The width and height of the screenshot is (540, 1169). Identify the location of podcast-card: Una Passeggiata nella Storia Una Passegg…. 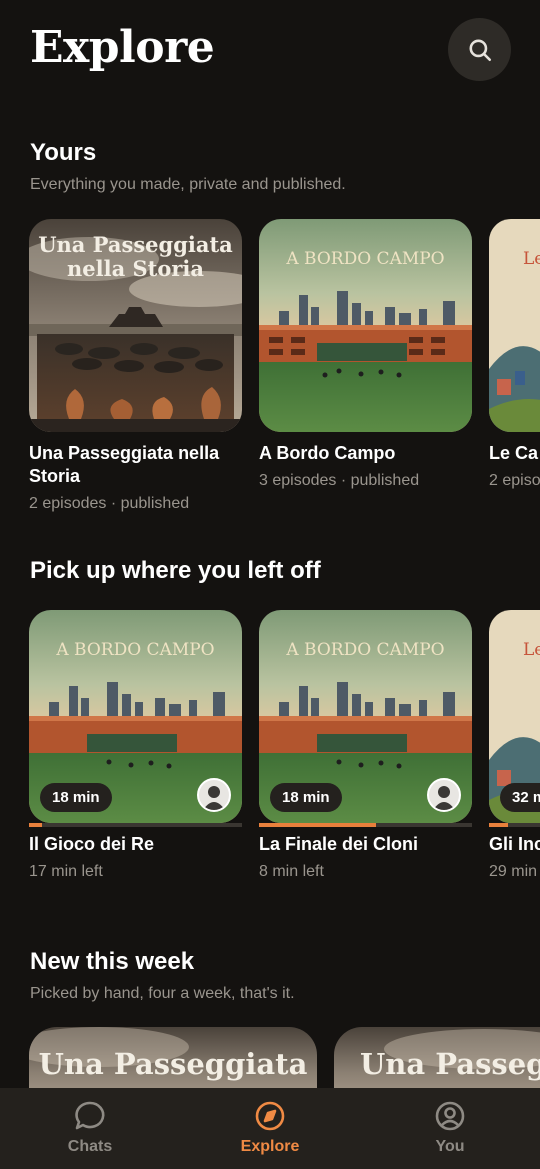
(135, 366).